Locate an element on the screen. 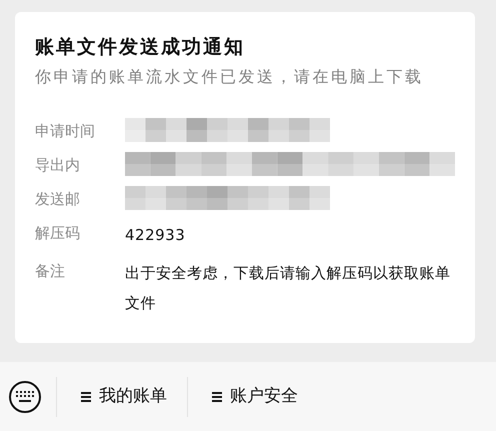 Image resolution: width=496 pixels, height=431 pixels. notification-title: 账单文件发送成功通知 is located at coordinates (140, 47).